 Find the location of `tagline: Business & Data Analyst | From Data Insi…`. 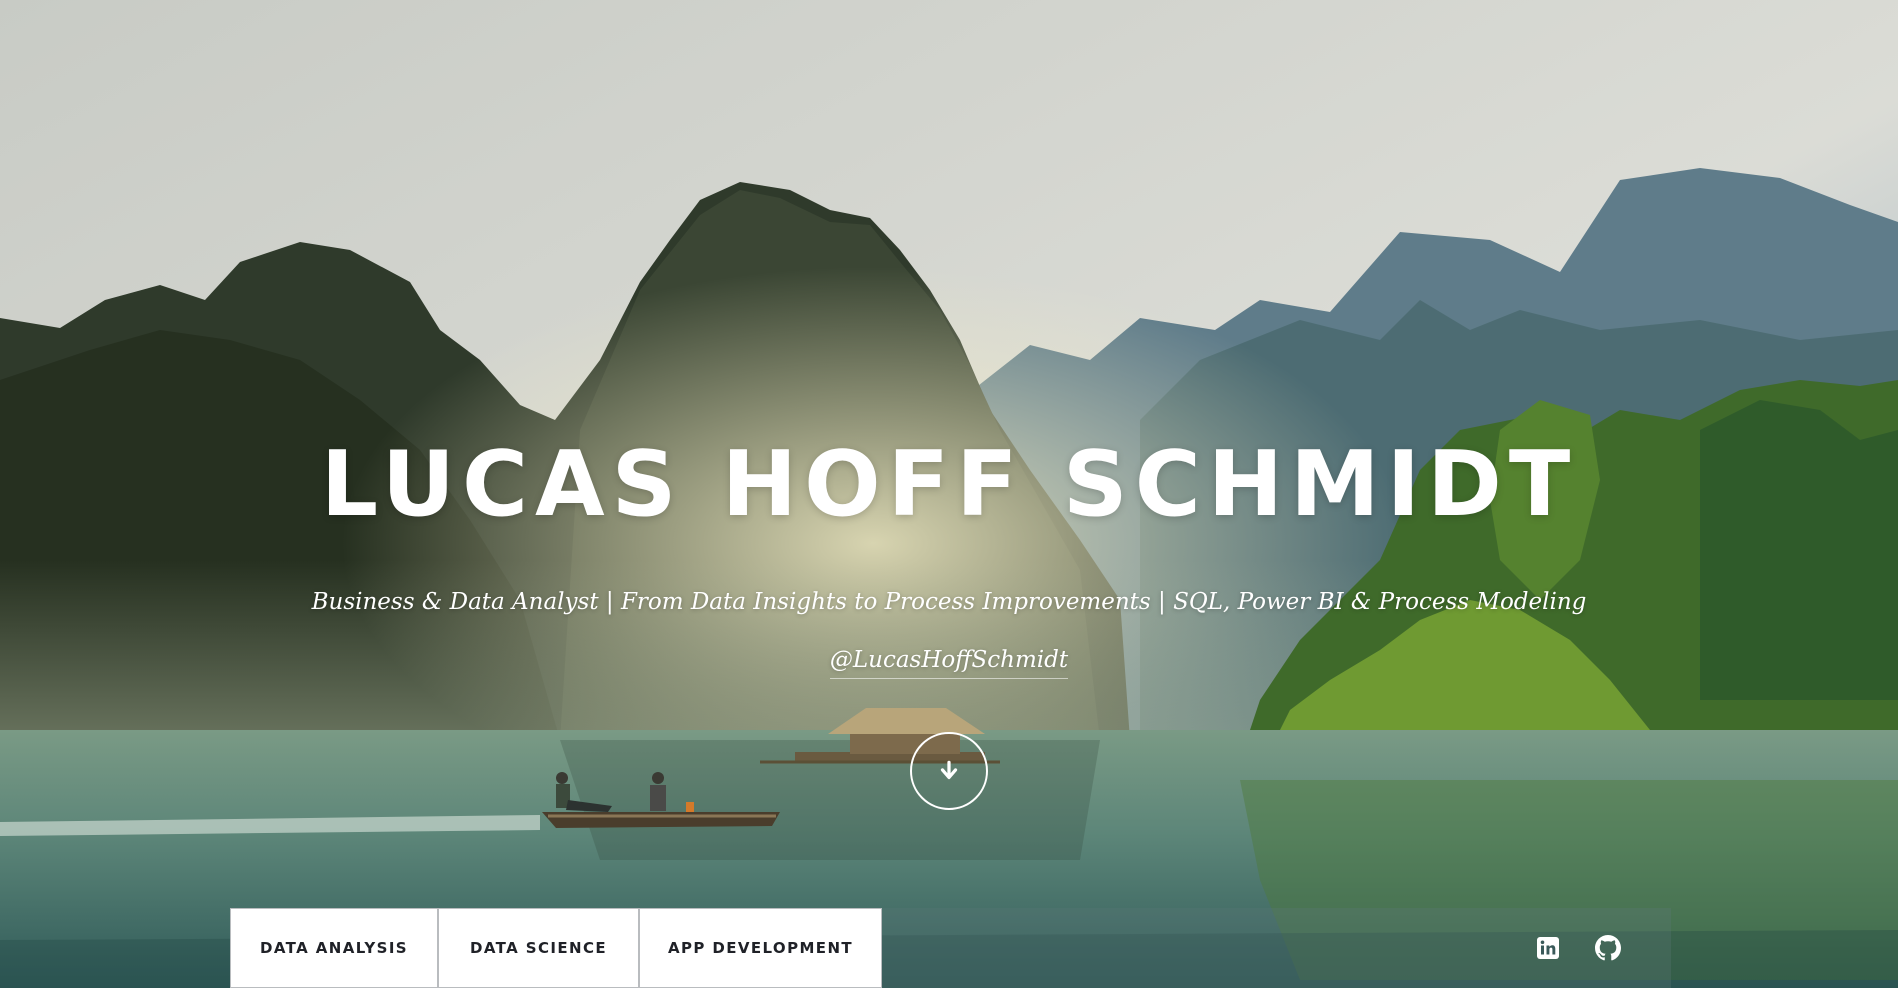

tagline: Business & Data Analyst | From Data Insi… is located at coordinates (949, 602).